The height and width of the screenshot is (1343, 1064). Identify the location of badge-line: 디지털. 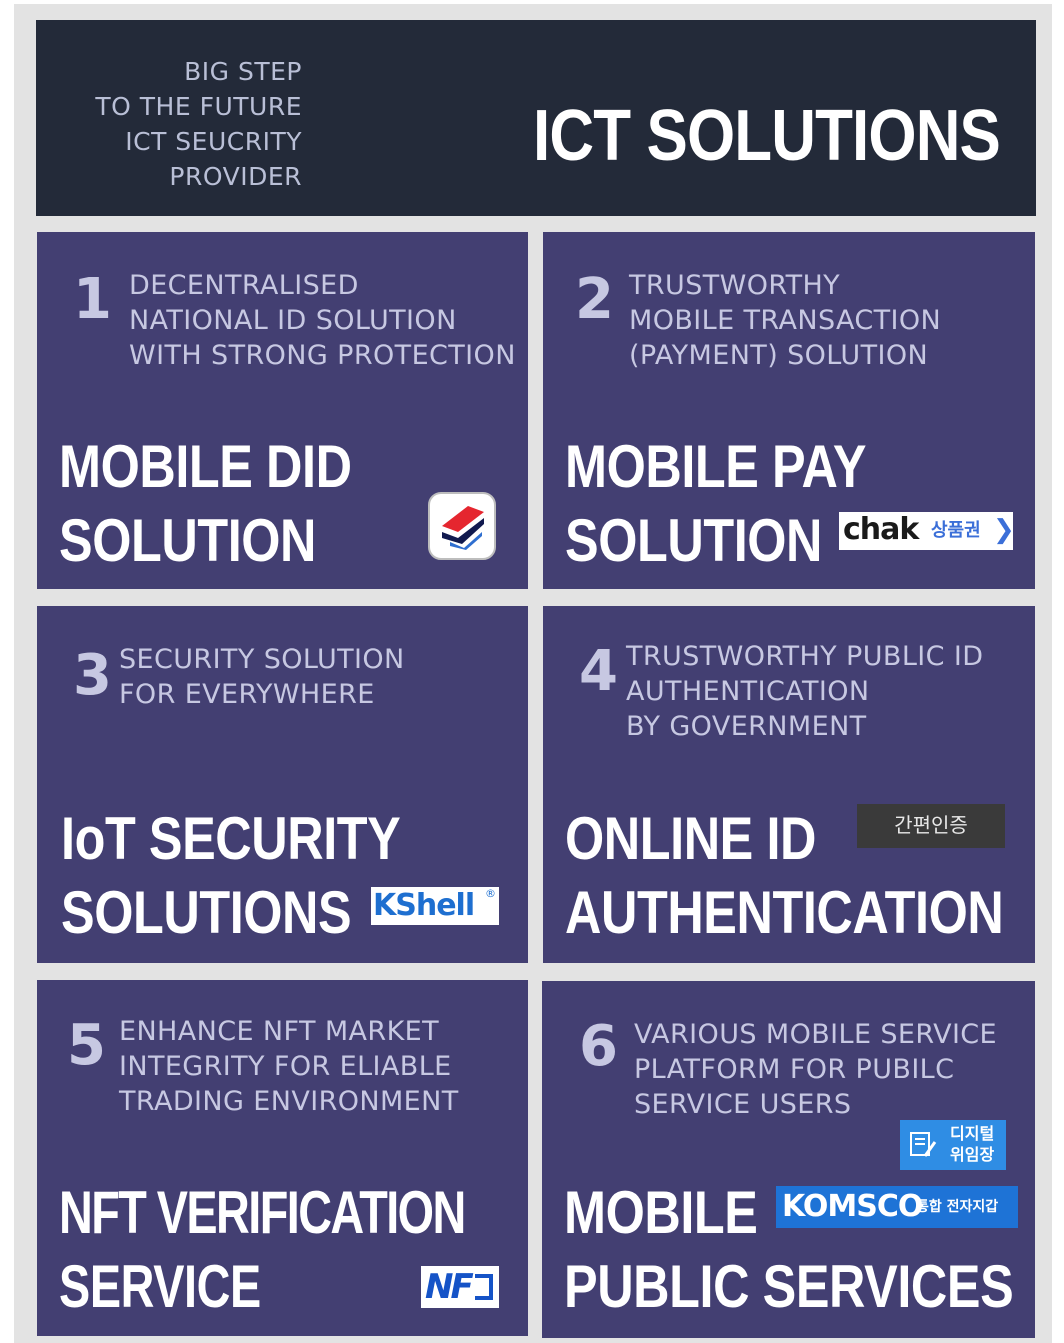
(972, 1133).